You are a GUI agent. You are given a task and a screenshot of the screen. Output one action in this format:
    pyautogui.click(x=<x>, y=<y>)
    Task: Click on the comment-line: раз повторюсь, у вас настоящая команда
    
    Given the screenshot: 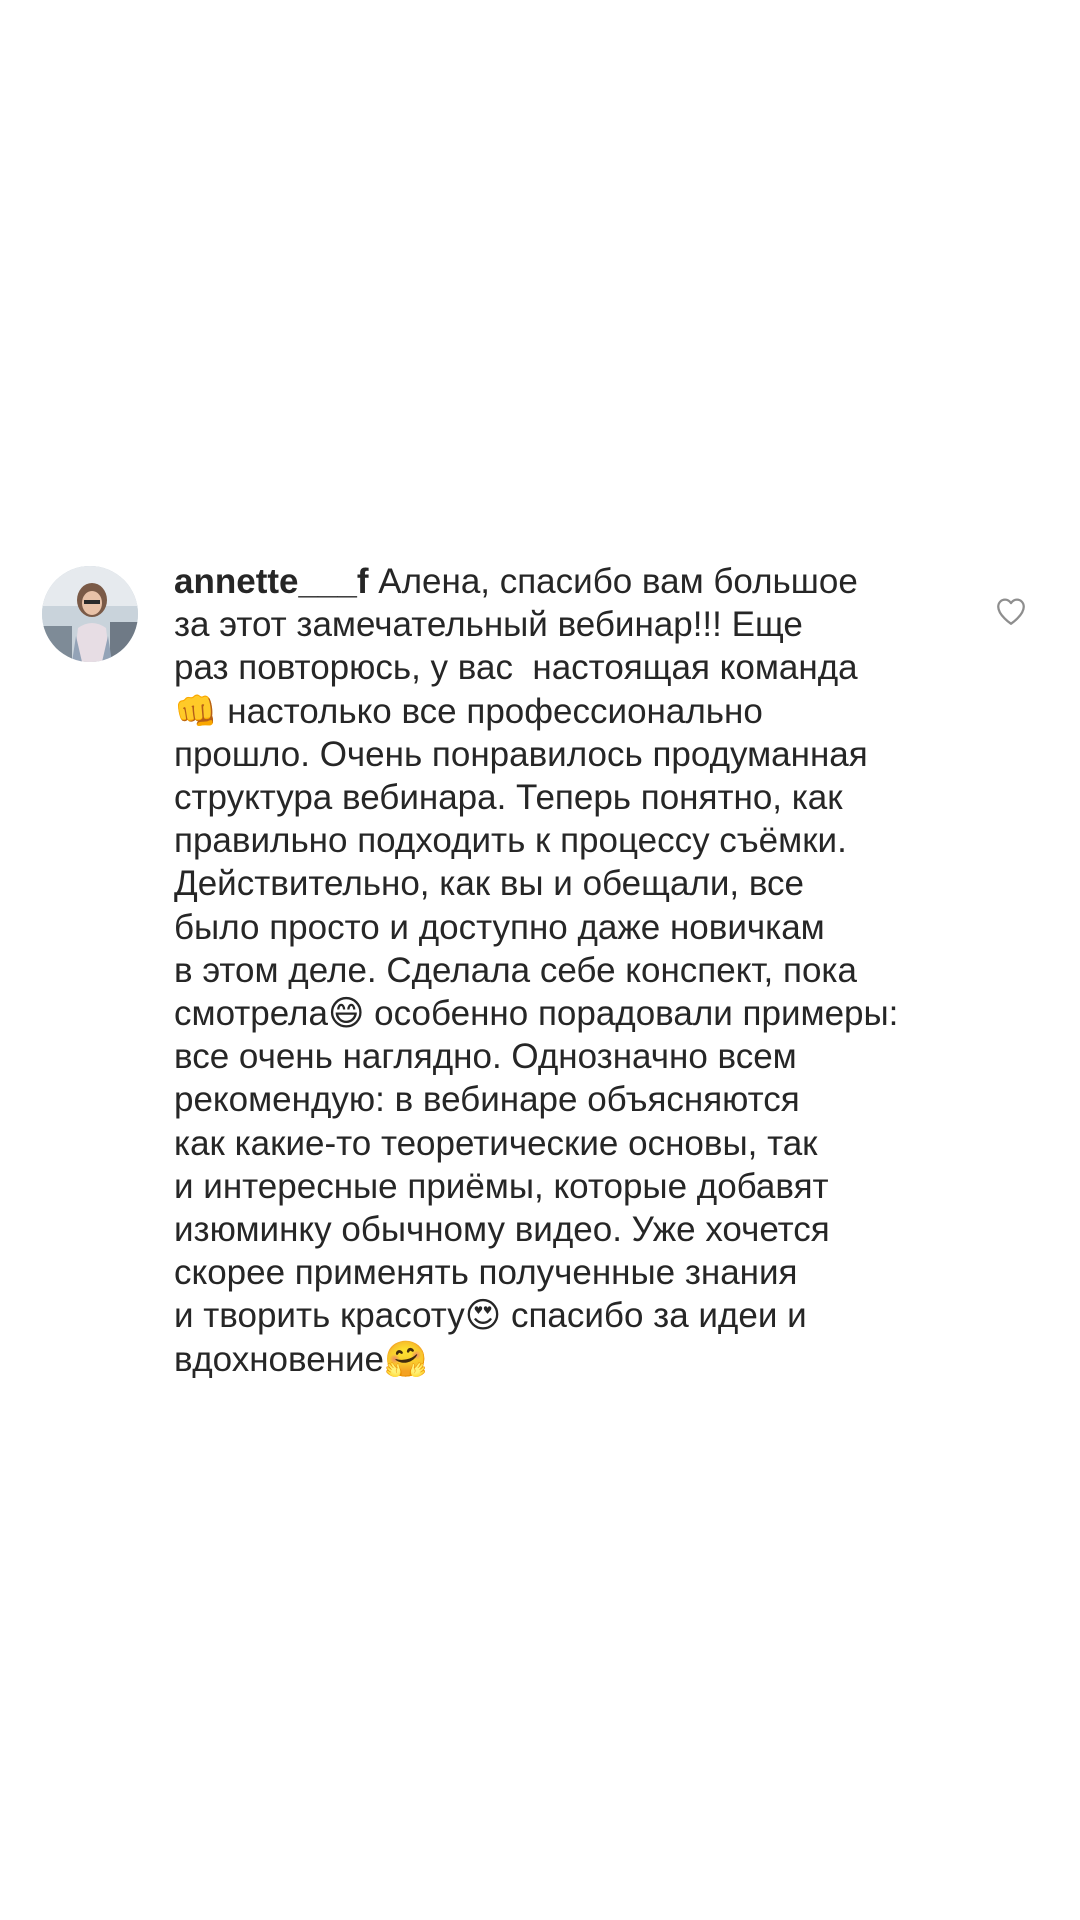 What is the action you would take?
    pyautogui.click(x=516, y=668)
    